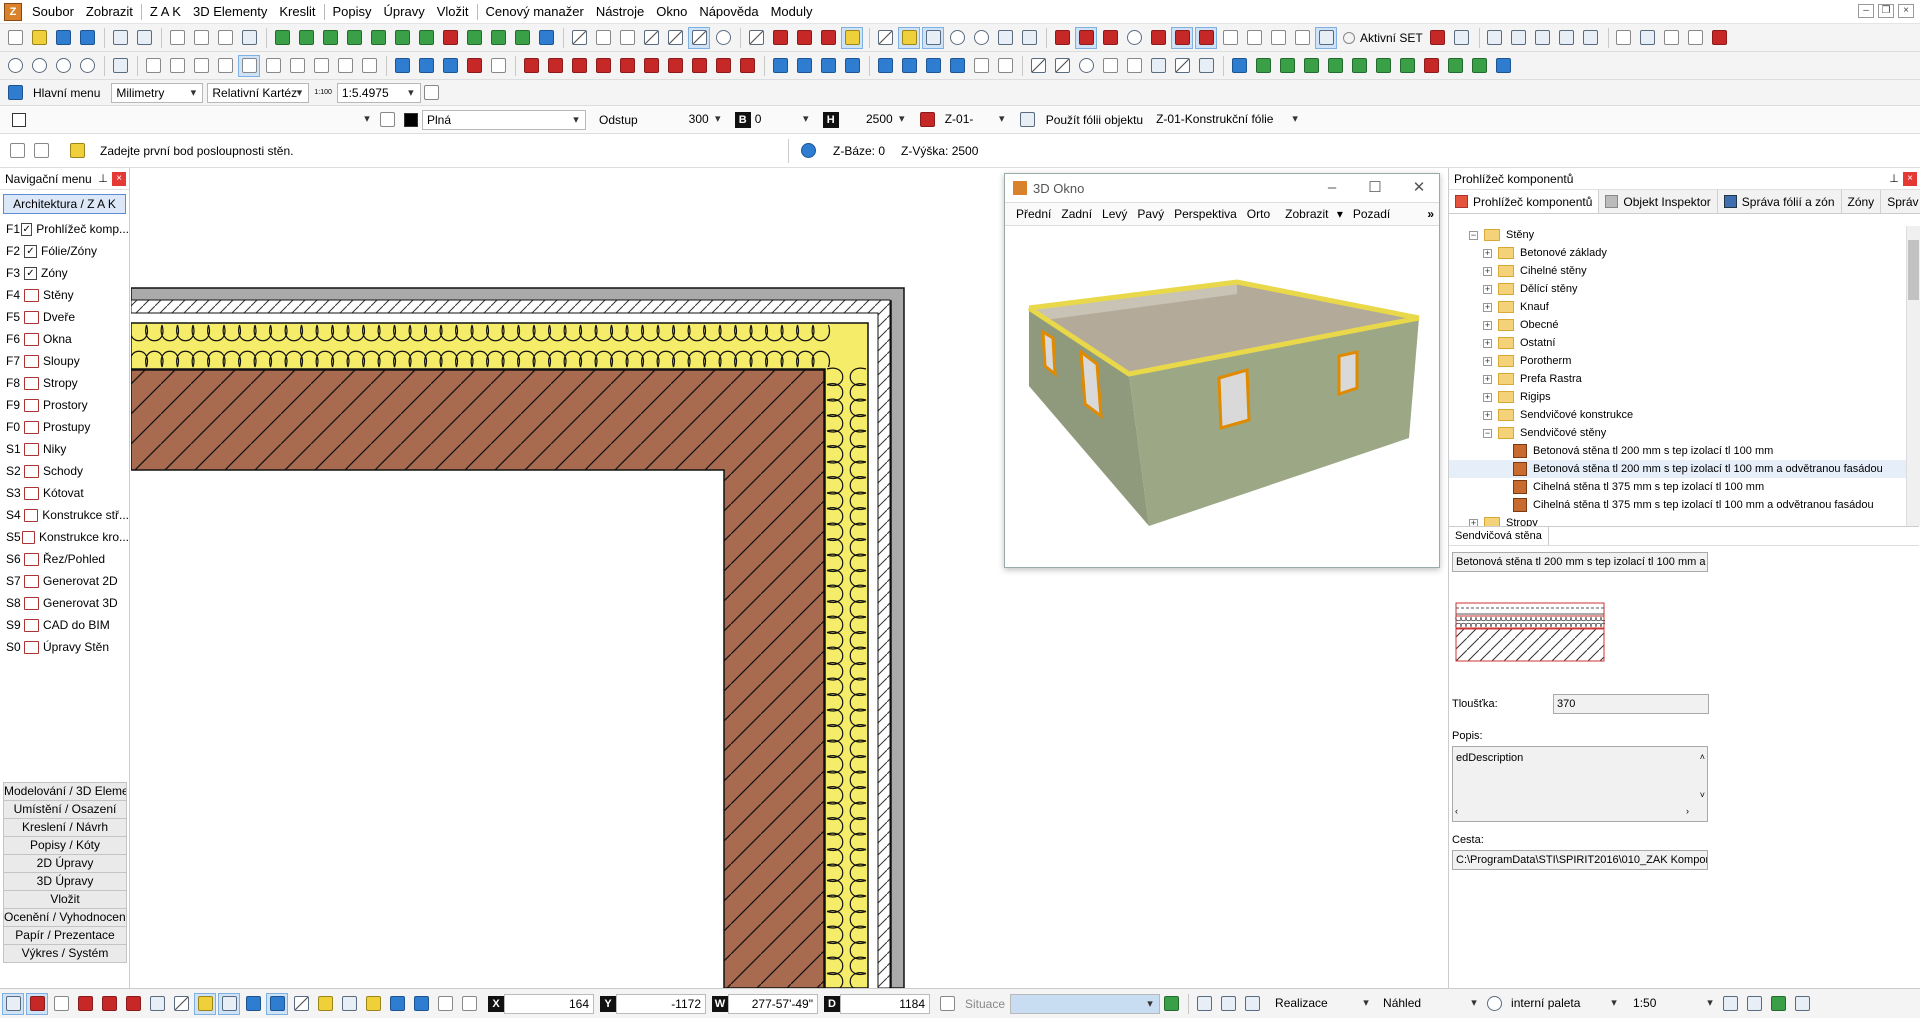 The width and height of the screenshot is (1920, 1018). Describe the element at coordinates (1684, 289) in the screenshot. I see `tree-item: + Dělící stěny` at that location.